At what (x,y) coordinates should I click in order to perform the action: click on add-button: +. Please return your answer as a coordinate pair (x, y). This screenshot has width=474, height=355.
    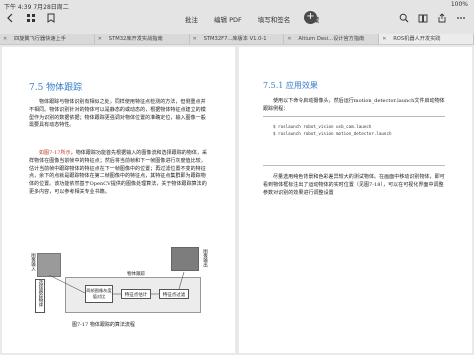
    Looking at the image, I should click on (310, 17).